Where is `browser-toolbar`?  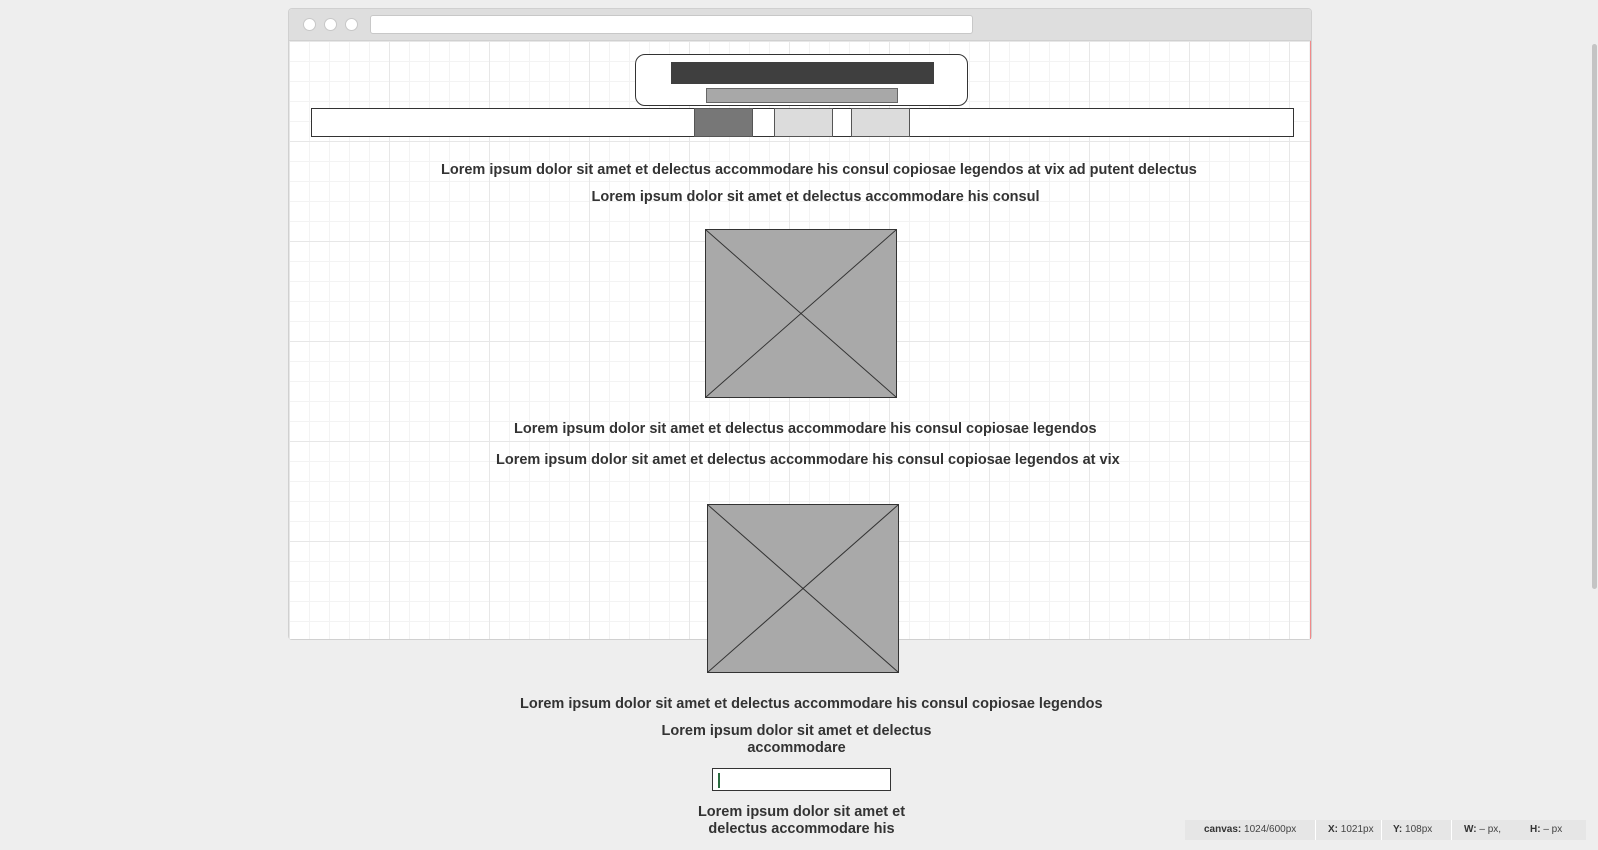 browser-toolbar is located at coordinates (800, 25).